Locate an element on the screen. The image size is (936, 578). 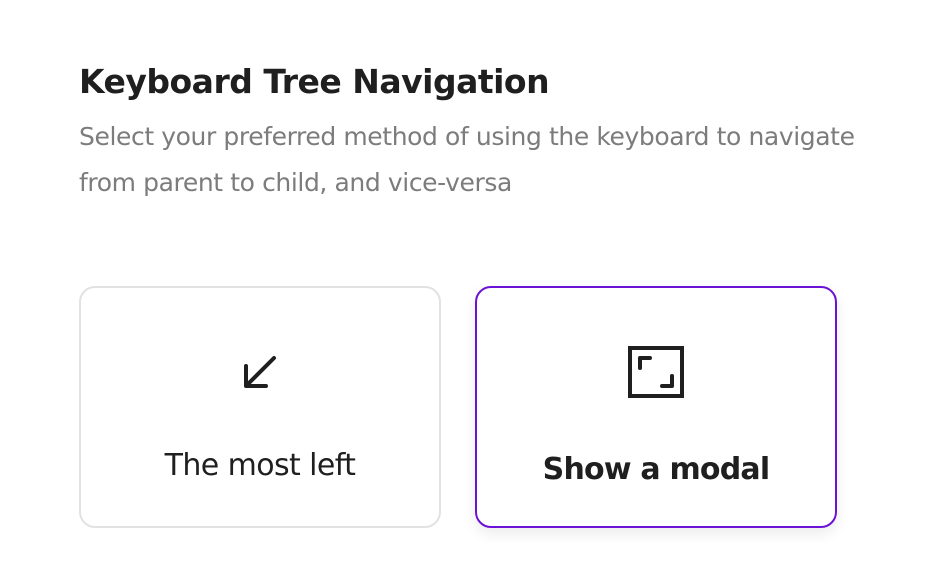
section-title: Keyboard Tree Navigation is located at coordinates (314, 81).